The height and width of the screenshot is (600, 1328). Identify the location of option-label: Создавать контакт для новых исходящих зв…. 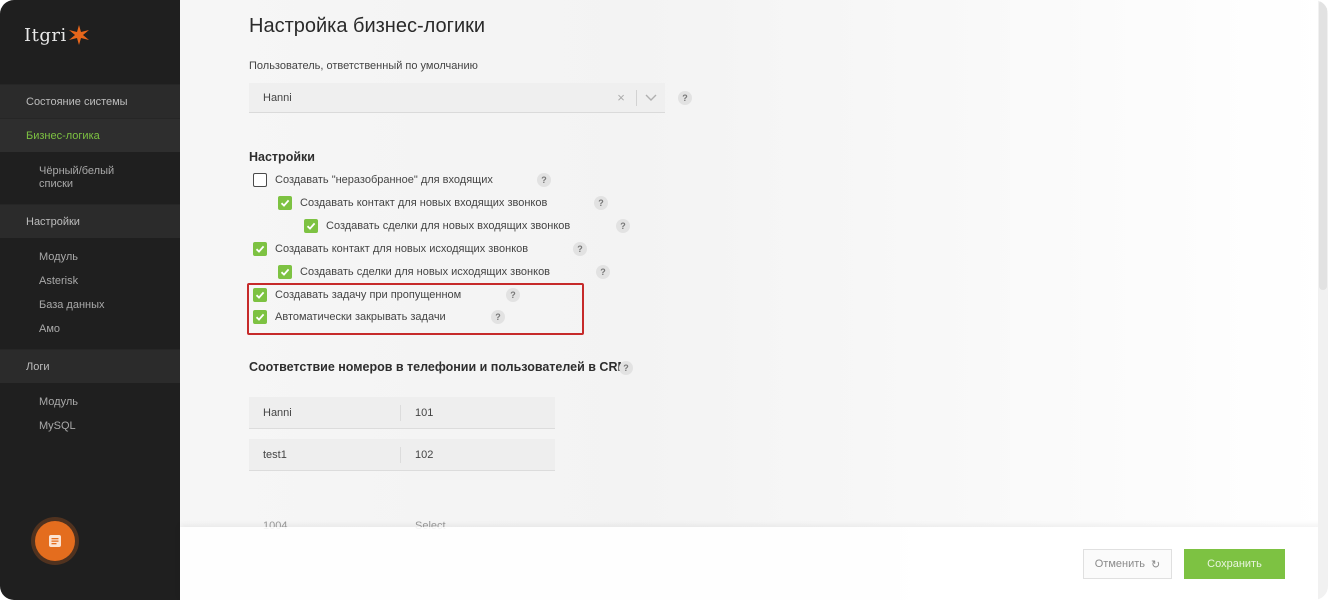
(402, 249).